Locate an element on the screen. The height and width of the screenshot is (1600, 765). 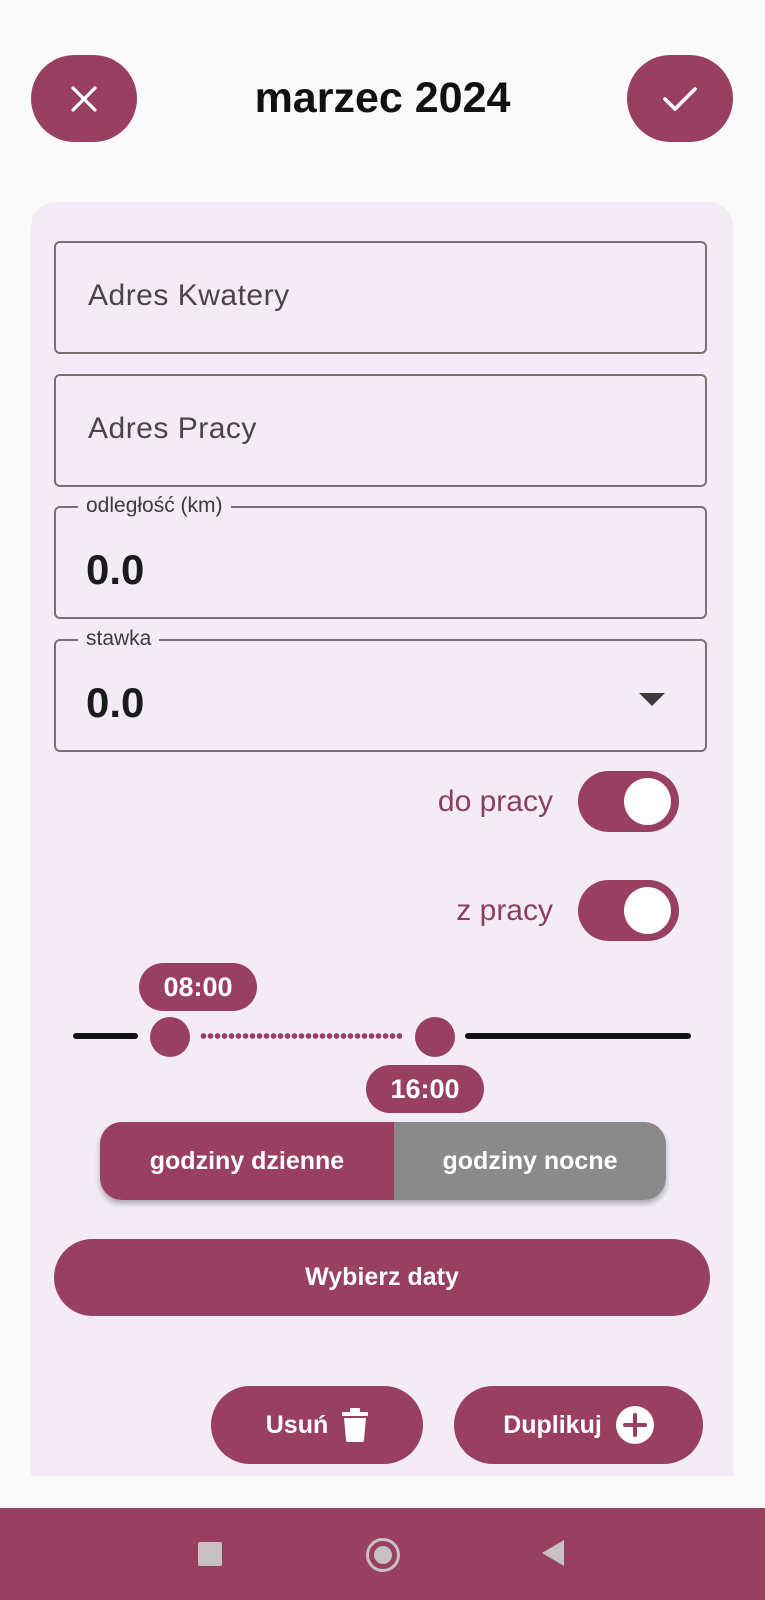
night-hours-option: godziny nocne is located at coordinates (530, 1161).